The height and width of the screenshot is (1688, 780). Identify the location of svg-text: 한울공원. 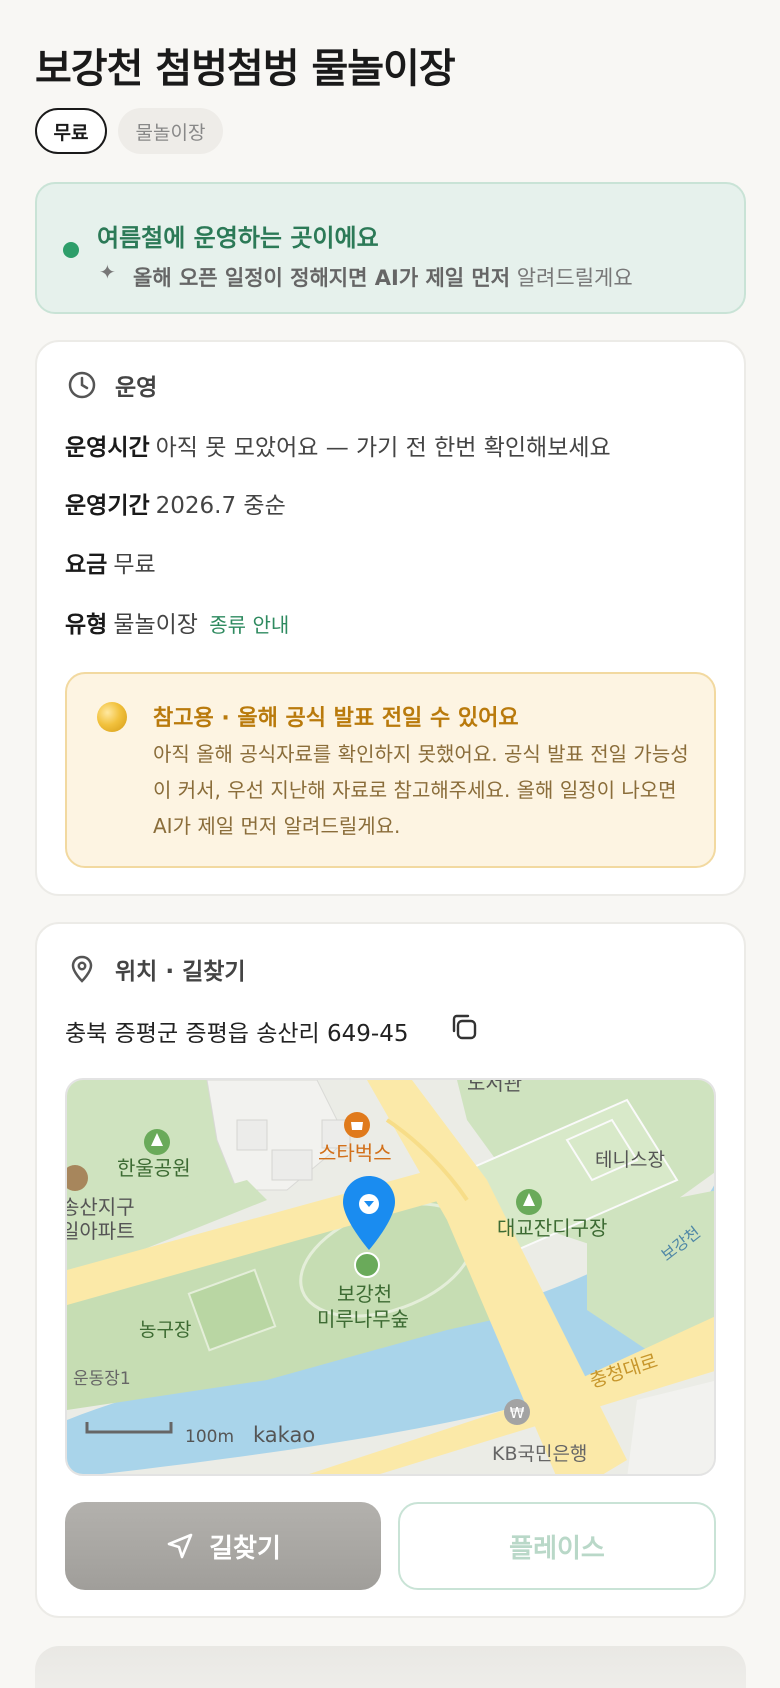
(154, 1168).